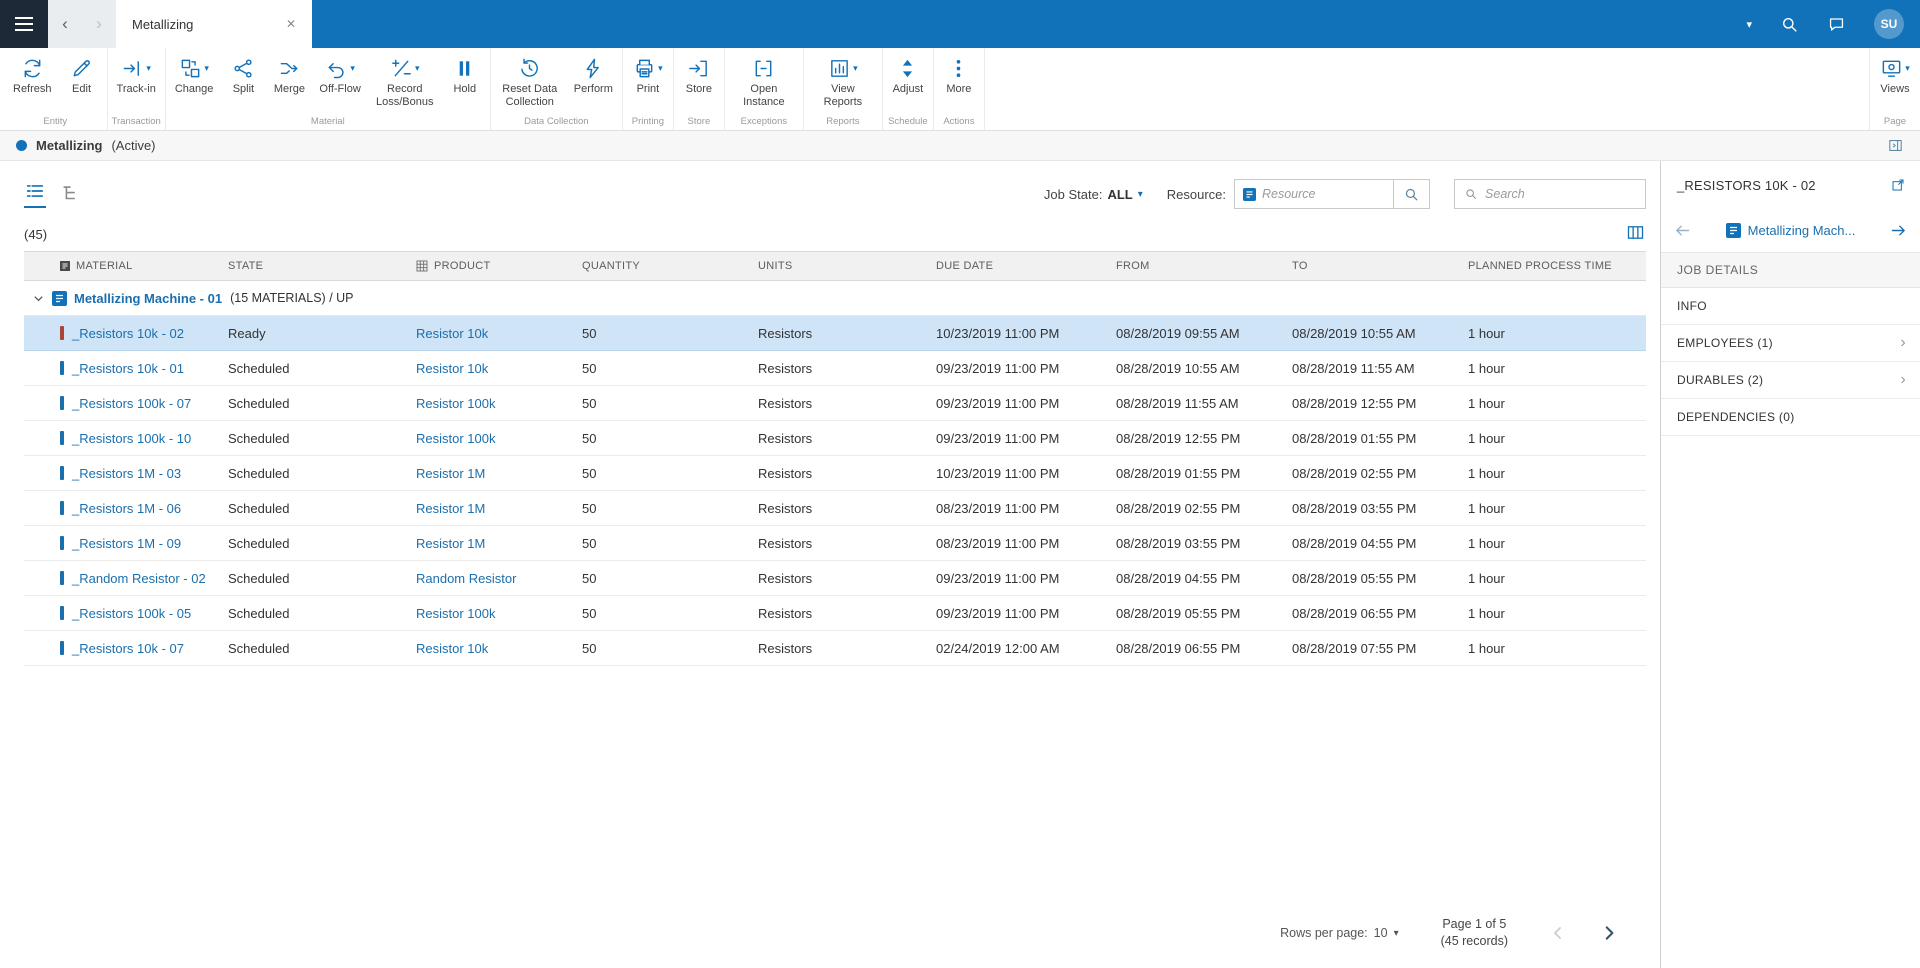 Image resolution: width=1920 pixels, height=968 pixels. What do you see at coordinates (1790, 306) in the screenshot?
I see `side-panel-item-info: INFO` at bounding box center [1790, 306].